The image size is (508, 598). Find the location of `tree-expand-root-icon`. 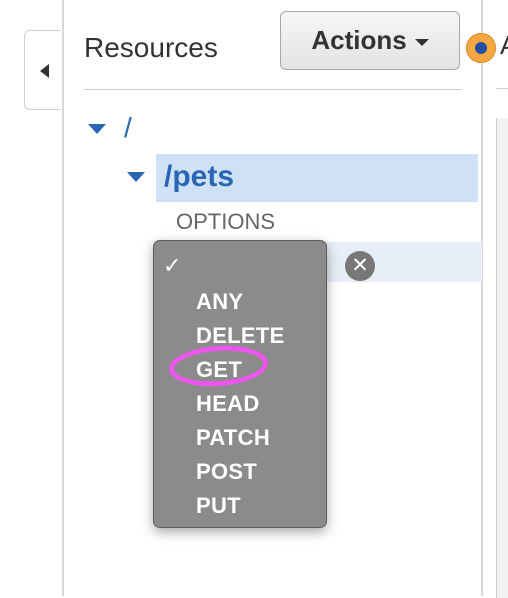

tree-expand-root-icon is located at coordinates (97, 129).